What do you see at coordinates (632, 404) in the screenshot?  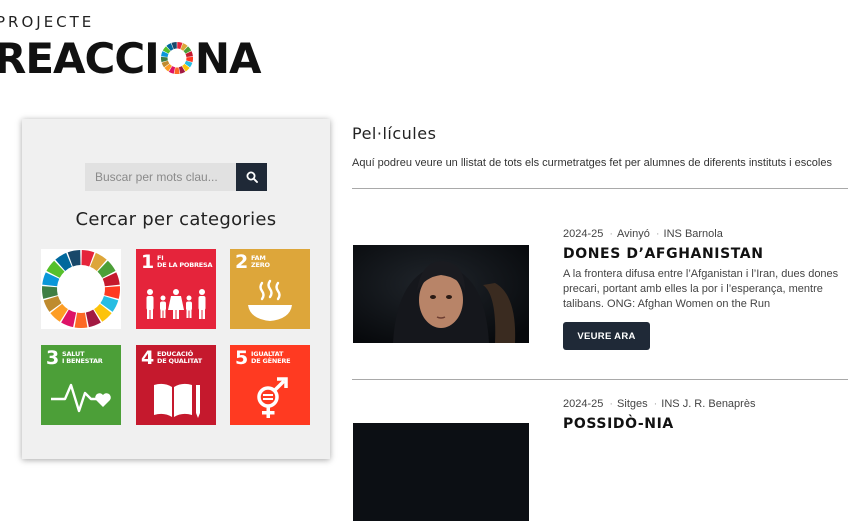 I see `film-town: Sitges` at bounding box center [632, 404].